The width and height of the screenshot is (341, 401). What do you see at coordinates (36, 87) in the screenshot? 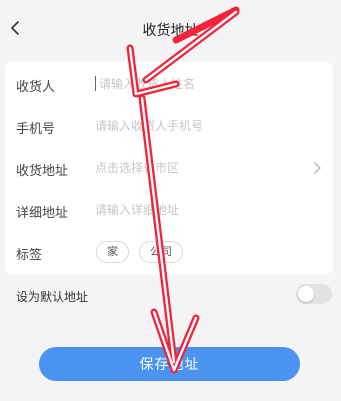
I see `recipient-label: 收货人` at bounding box center [36, 87].